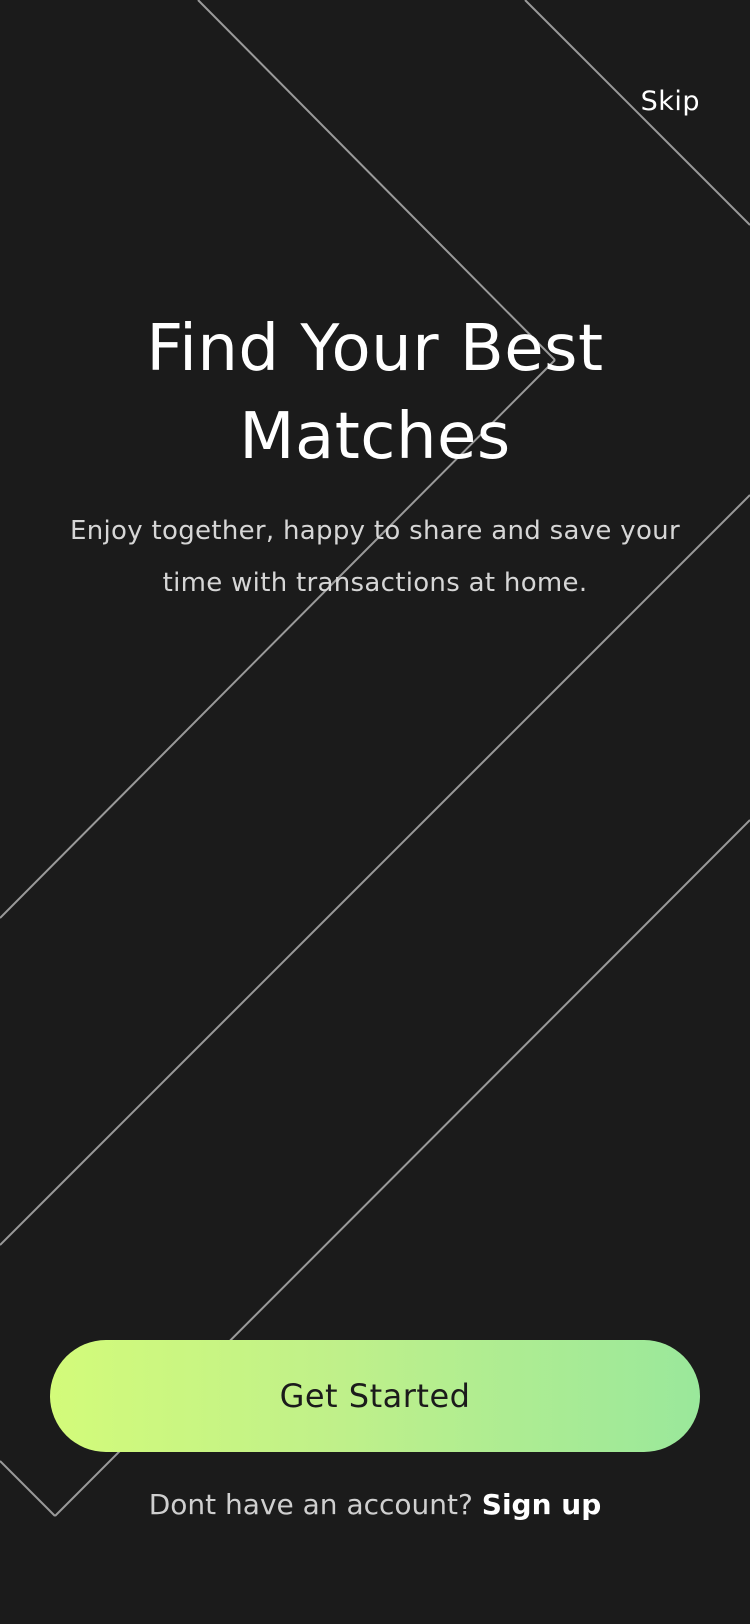 The image size is (750, 1624). Describe the element at coordinates (310, 1504) in the screenshot. I see `account-prompt-text: Dont have an account?` at that location.